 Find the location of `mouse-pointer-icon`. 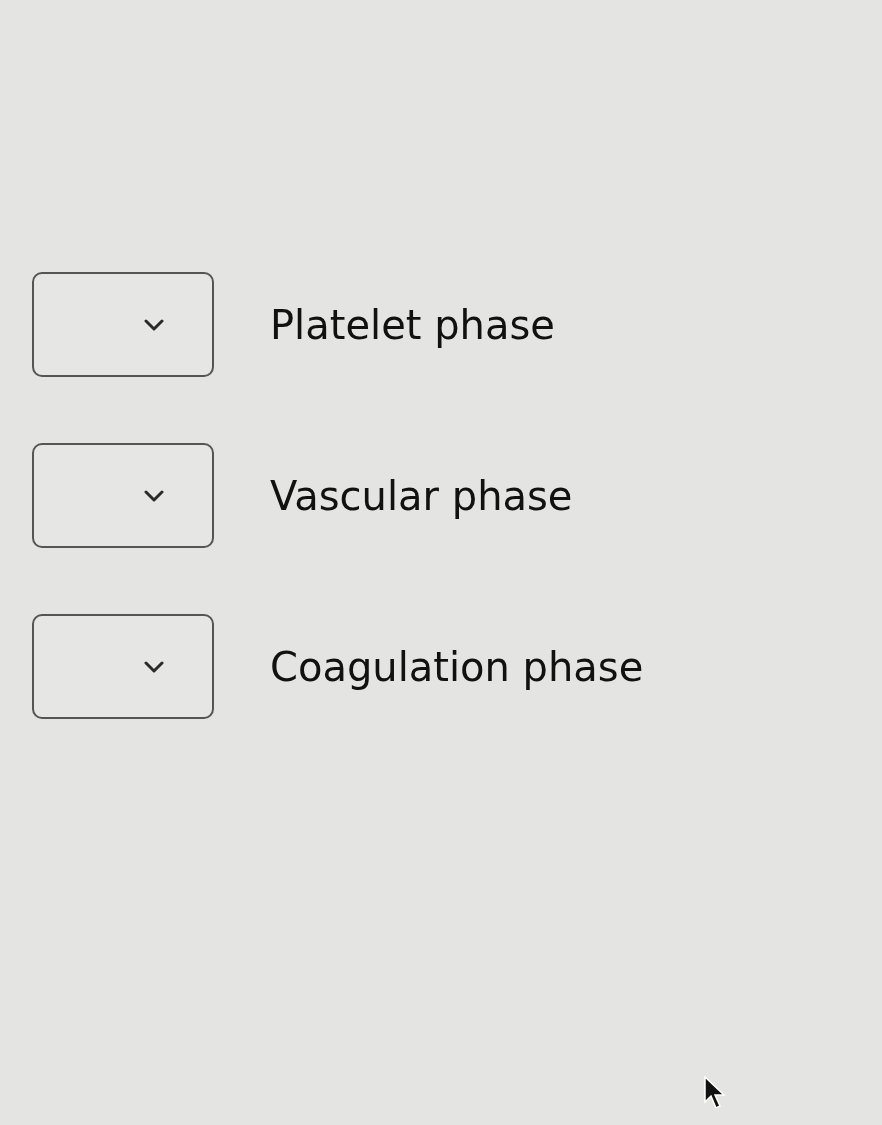

mouse-pointer-icon is located at coordinates (715, 1093).